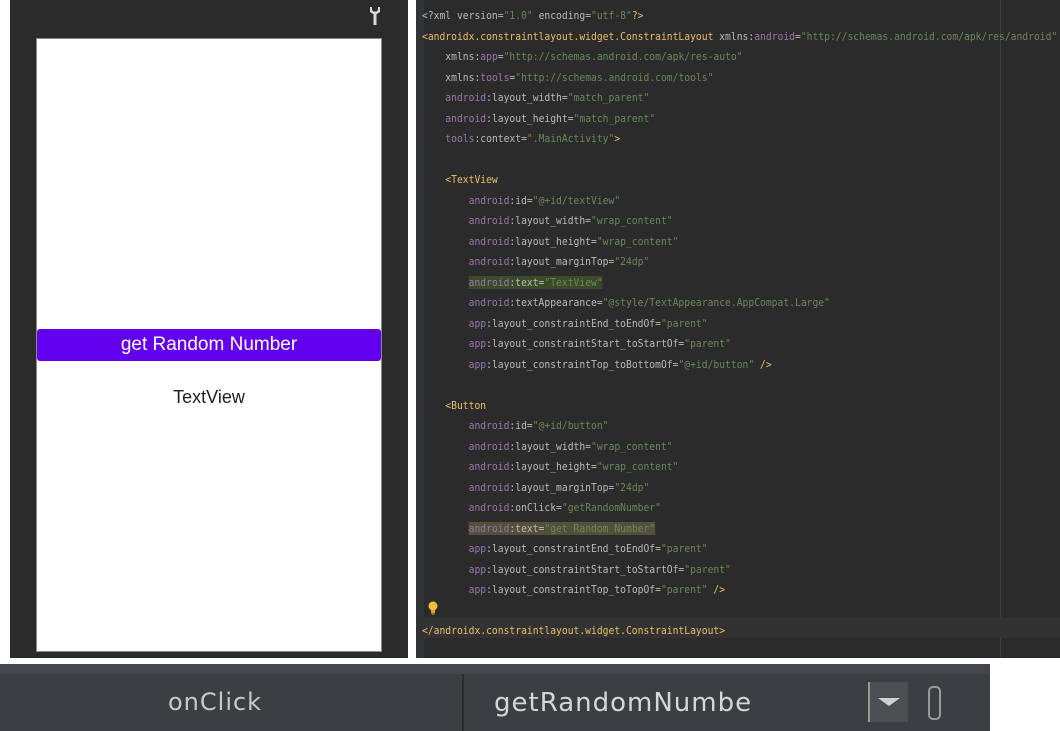  What do you see at coordinates (582, 364) in the screenshot?
I see `code-token: :layout_constraintTop_toBottomOf=` at bounding box center [582, 364].